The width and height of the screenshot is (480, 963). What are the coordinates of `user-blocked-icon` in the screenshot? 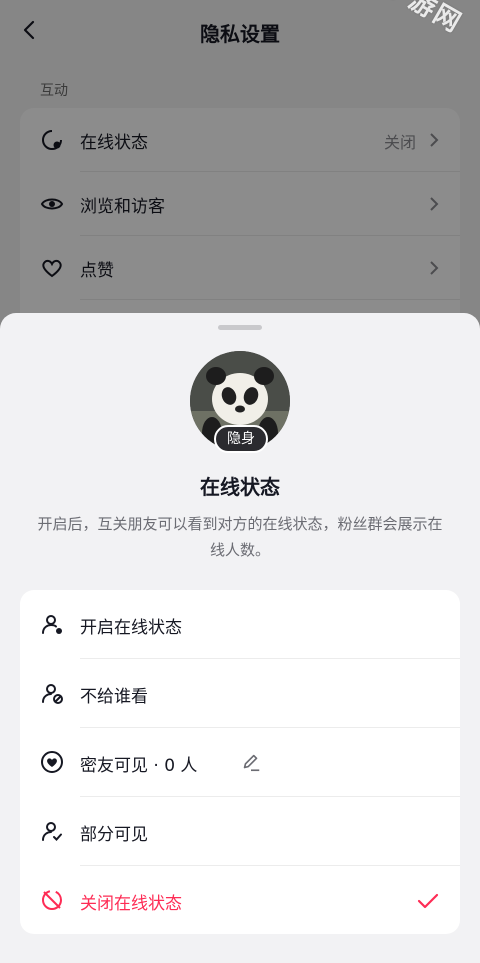 It's located at (52, 694).